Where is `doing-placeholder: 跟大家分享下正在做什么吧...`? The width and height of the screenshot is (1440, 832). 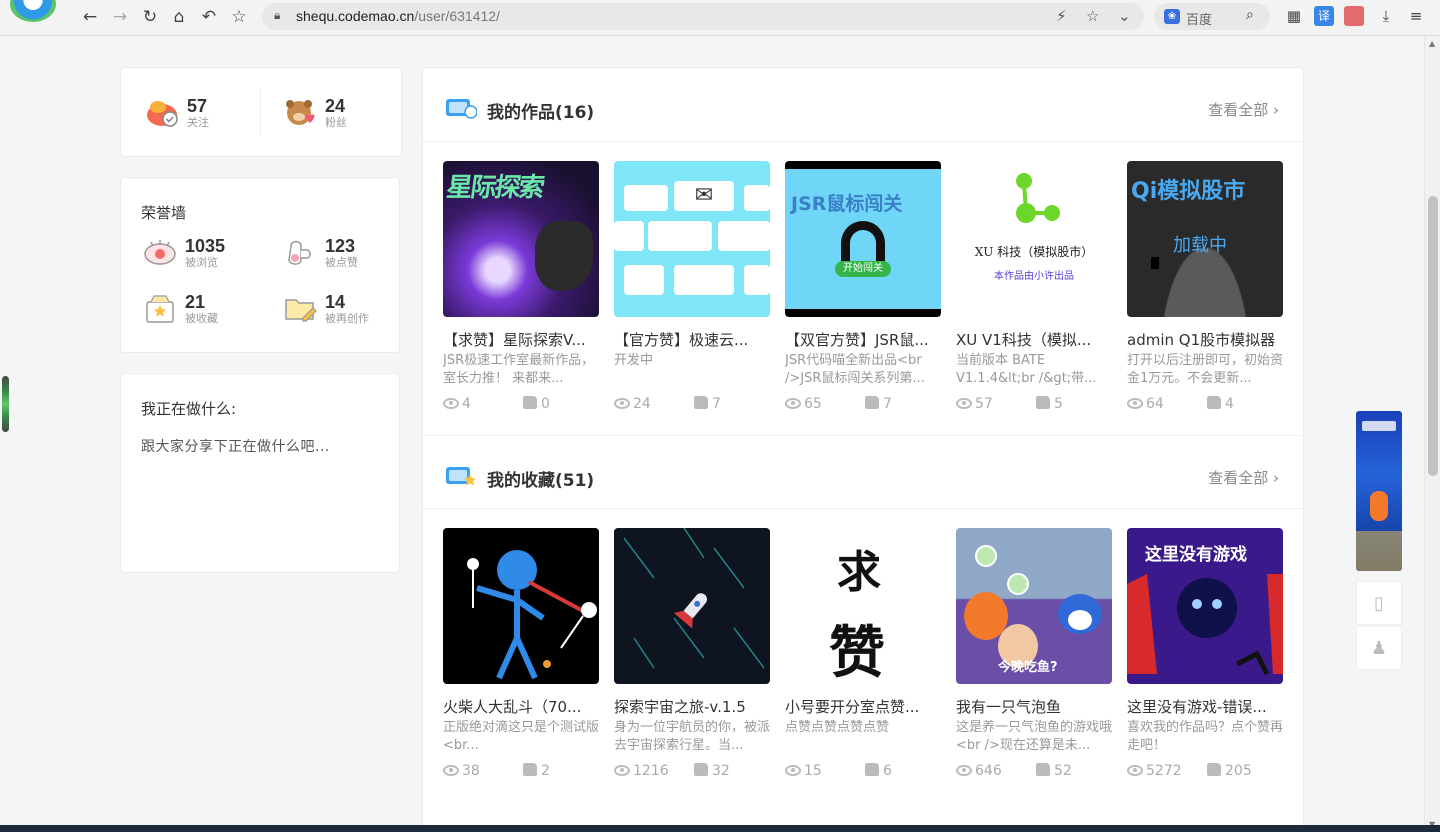 doing-placeholder: 跟大家分享下正在做什么吧... is located at coordinates (235, 446).